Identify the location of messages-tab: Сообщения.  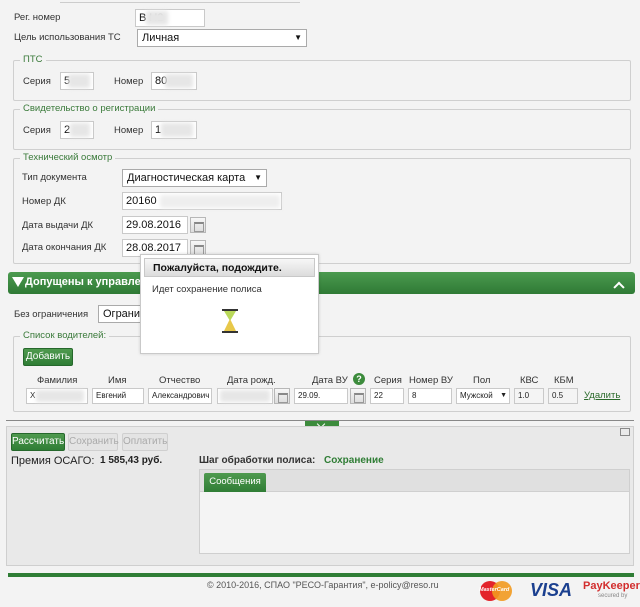
(235, 482).